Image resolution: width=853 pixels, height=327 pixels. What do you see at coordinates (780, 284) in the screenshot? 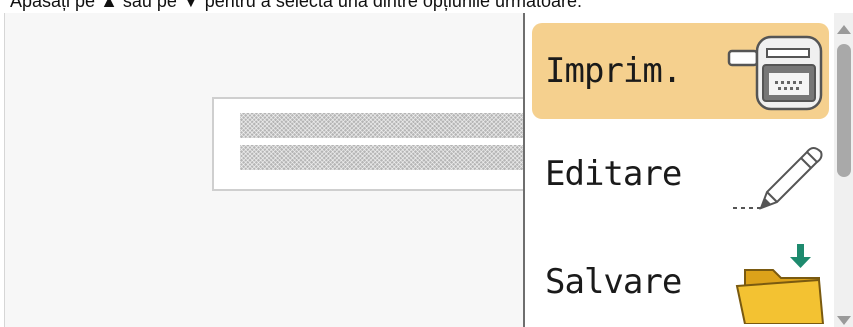
I see `folder-save-icon` at bounding box center [780, 284].